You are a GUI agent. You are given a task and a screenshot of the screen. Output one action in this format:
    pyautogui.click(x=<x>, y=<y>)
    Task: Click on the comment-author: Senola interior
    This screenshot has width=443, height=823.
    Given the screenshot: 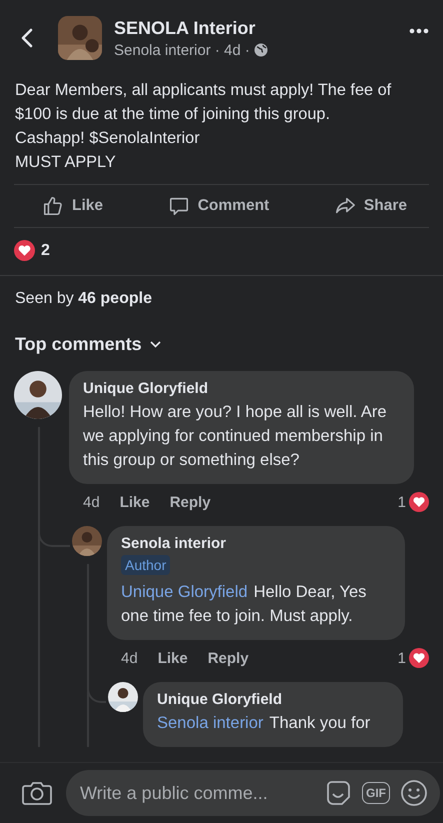 What is the action you would take?
    pyautogui.click(x=251, y=543)
    